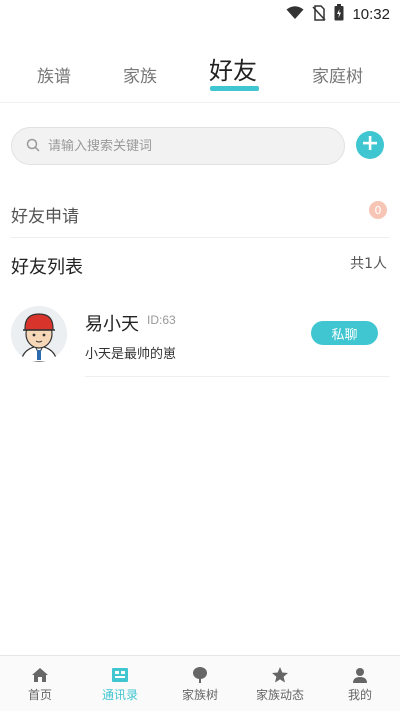  I want to click on status-icons: 10:32, so click(338, 14).